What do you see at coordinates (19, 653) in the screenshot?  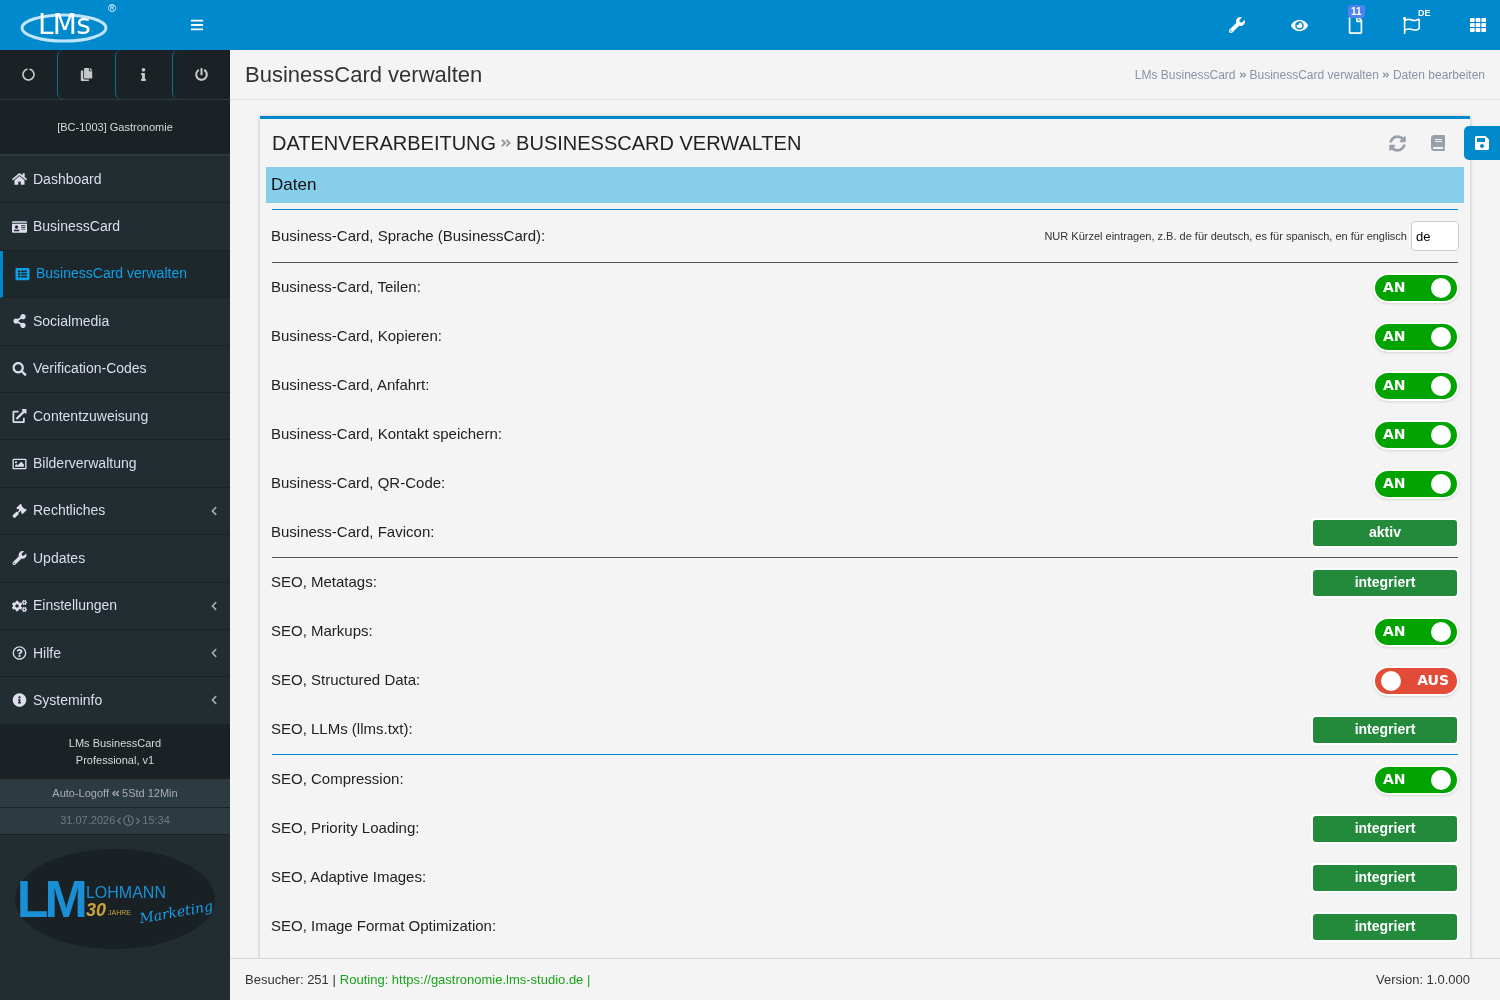 I see `help-icon` at bounding box center [19, 653].